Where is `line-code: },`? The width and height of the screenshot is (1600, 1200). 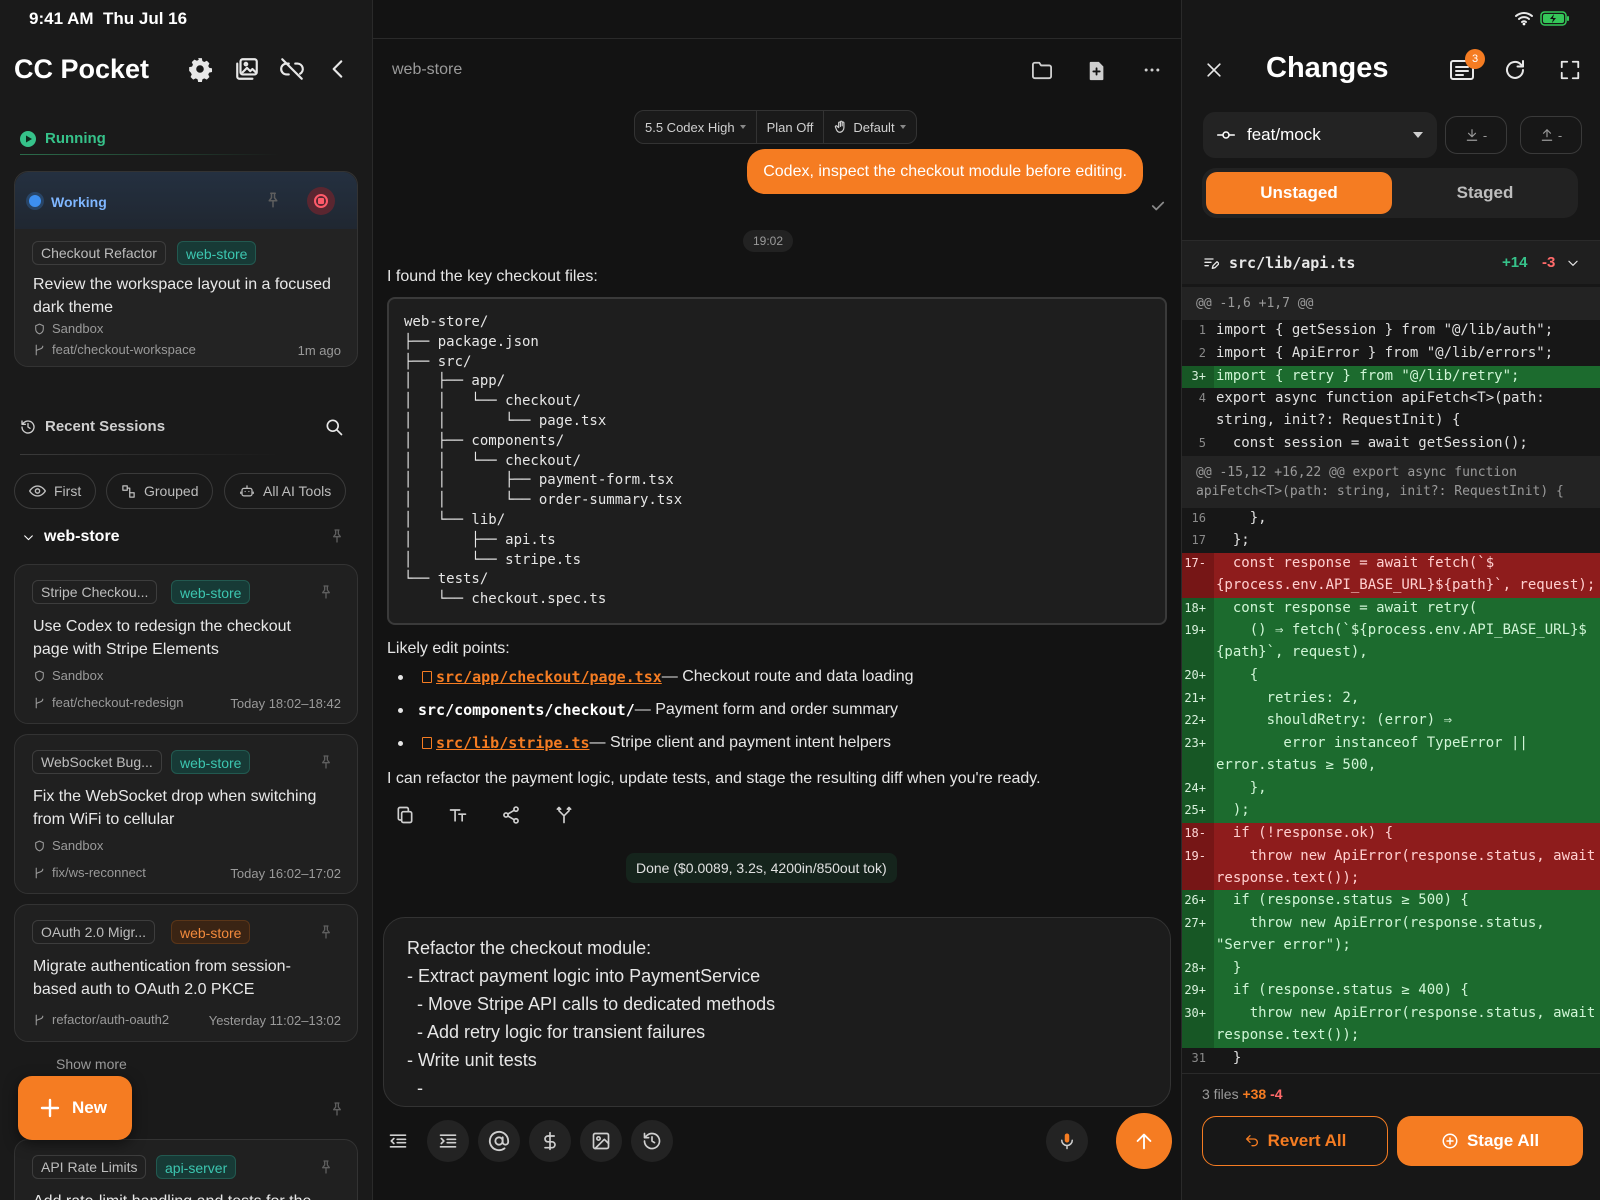
line-code: }, is located at coordinates (1241, 787).